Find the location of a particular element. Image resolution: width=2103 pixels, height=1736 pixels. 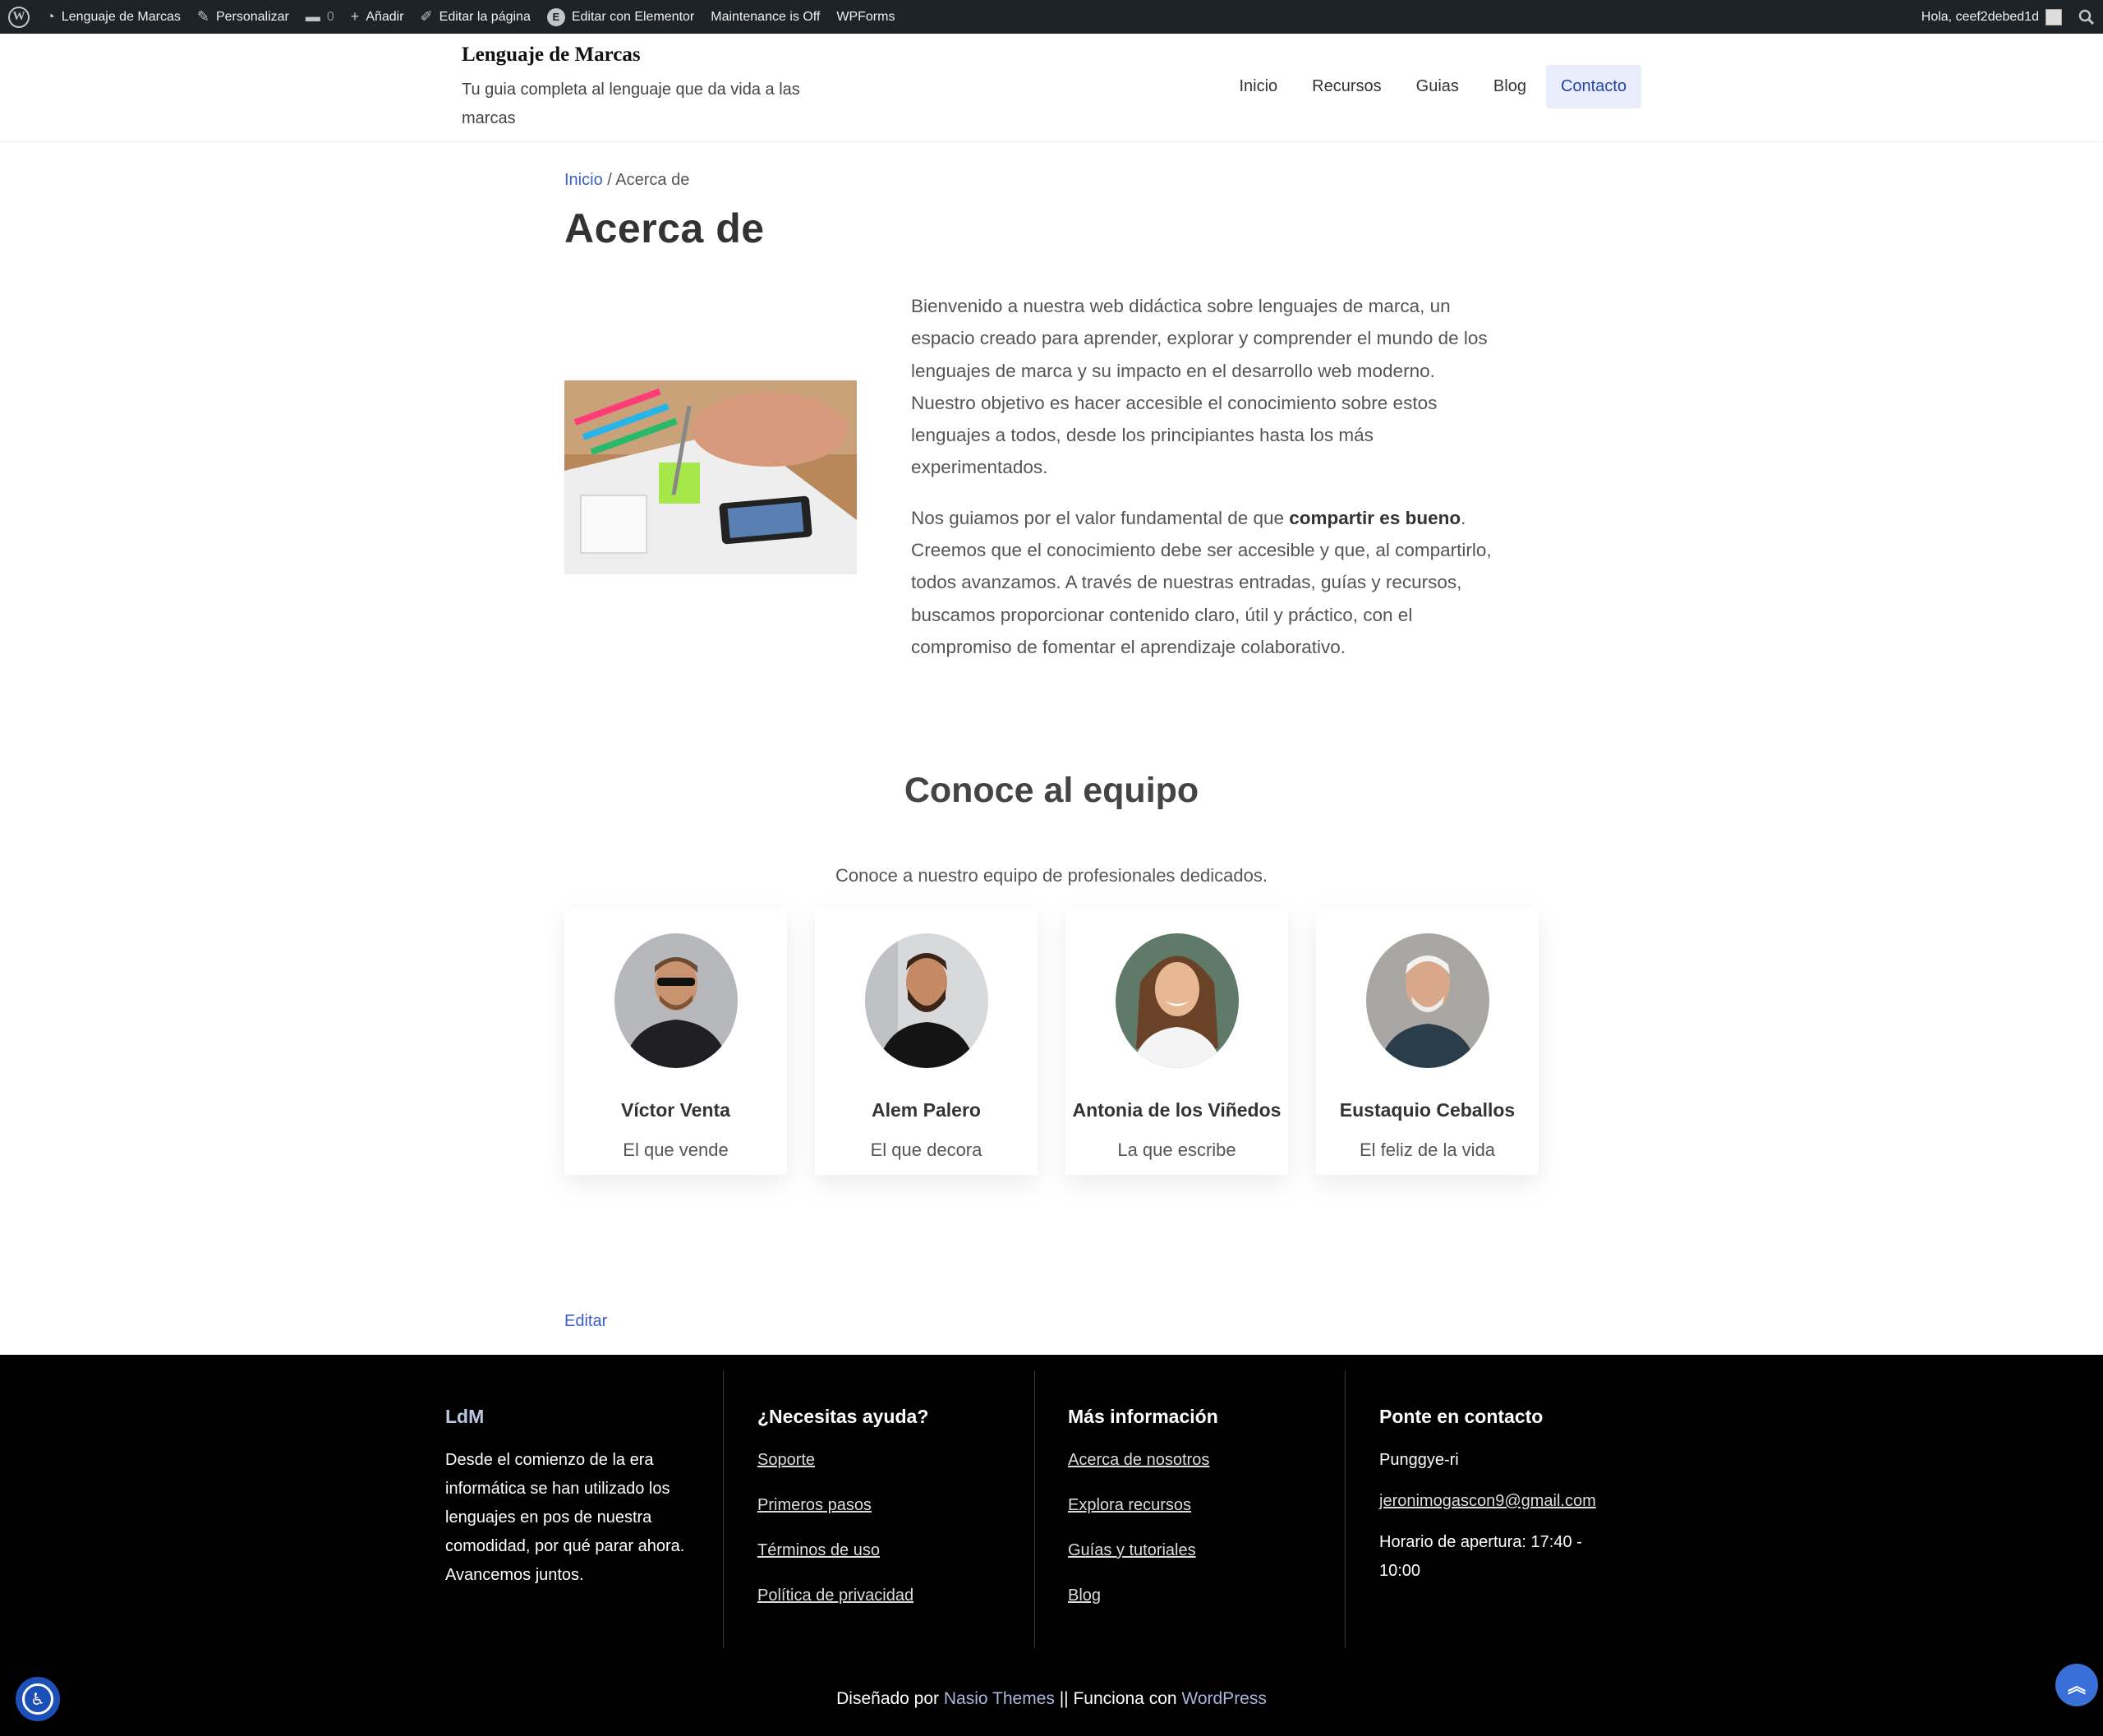

admin-wpforms: WPForms is located at coordinates (866, 17).